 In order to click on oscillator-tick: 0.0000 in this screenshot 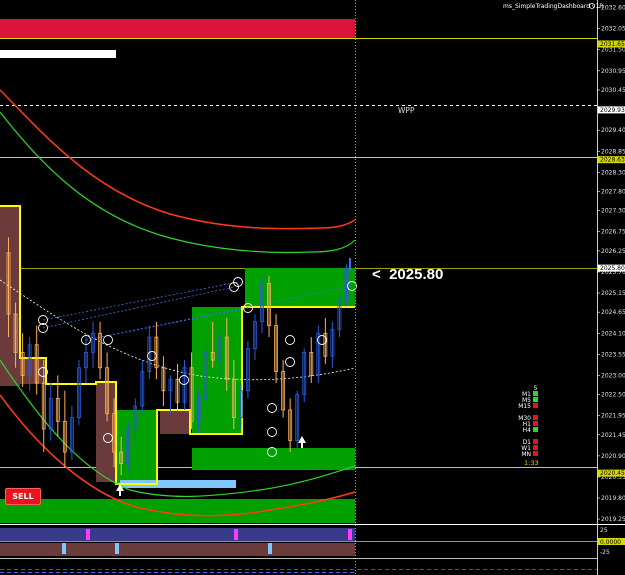, I will do `click(610, 542)`.